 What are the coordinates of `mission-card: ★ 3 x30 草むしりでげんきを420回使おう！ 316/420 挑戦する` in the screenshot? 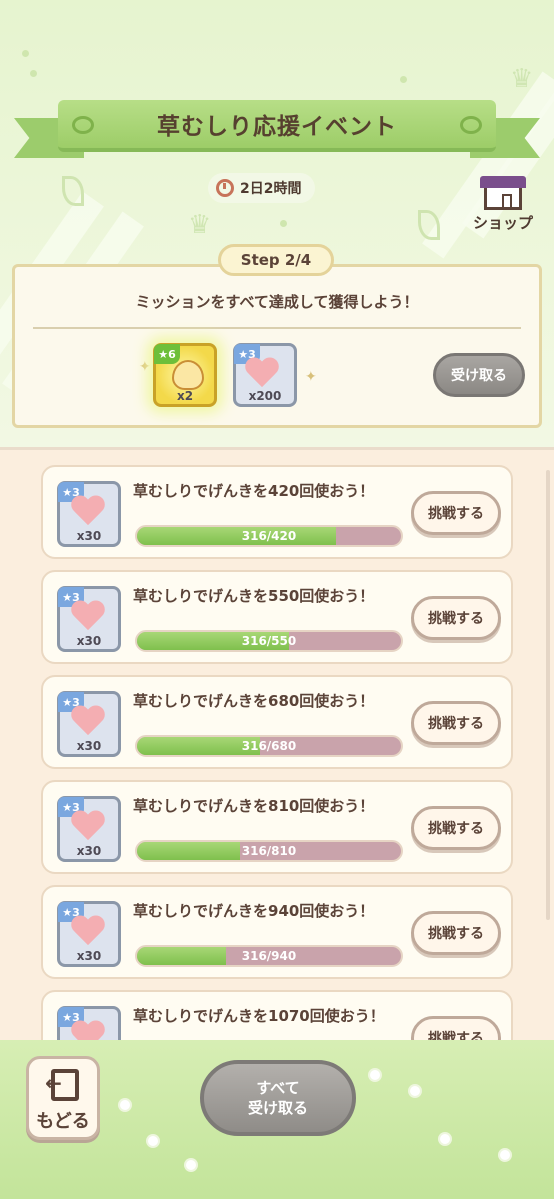 It's located at (277, 512).